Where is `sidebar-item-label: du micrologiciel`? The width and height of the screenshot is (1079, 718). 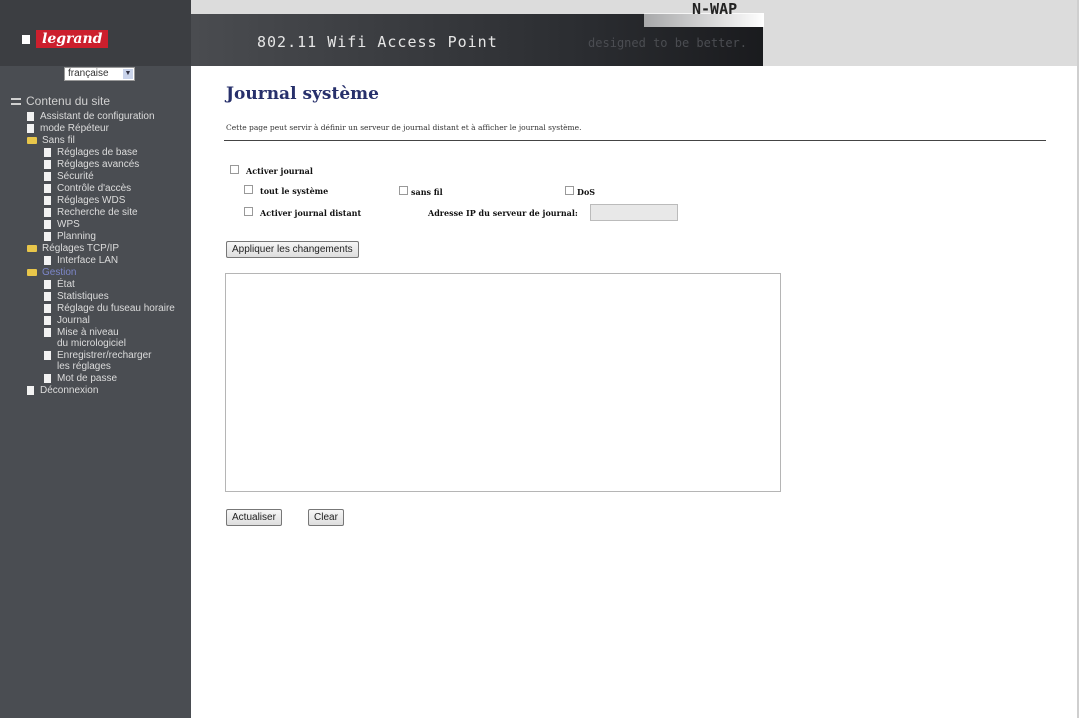 sidebar-item-label: du micrologiciel is located at coordinates (91, 343).